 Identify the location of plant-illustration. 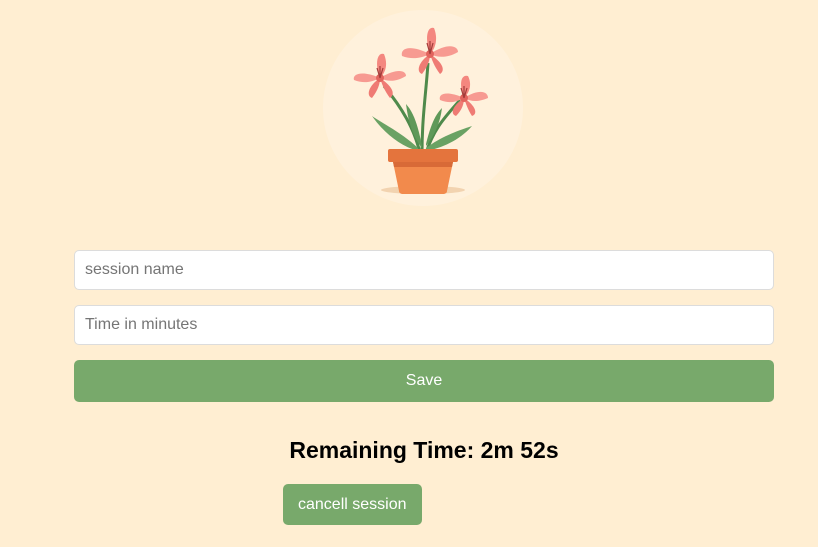
(423, 108).